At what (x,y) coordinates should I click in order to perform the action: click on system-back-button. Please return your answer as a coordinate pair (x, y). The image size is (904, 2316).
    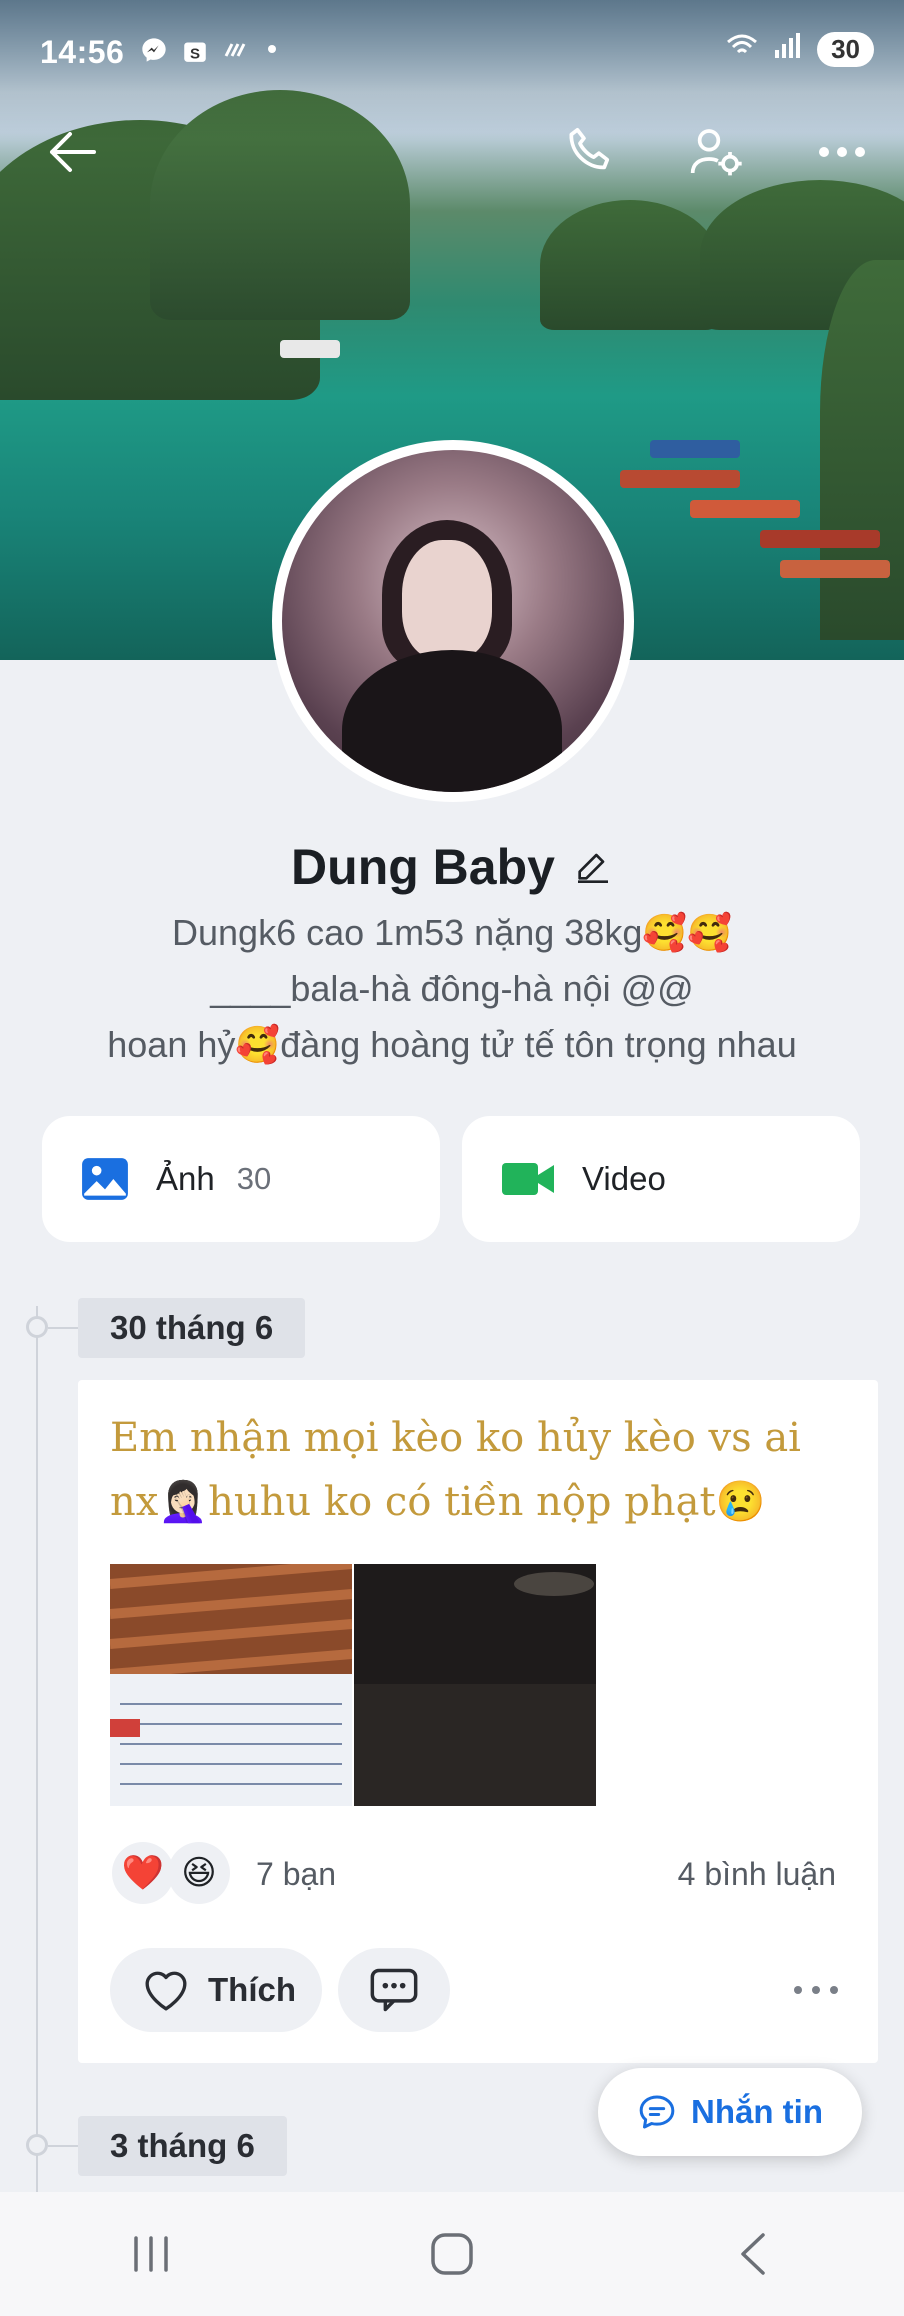
    Looking at the image, I should click on (753, 2254).